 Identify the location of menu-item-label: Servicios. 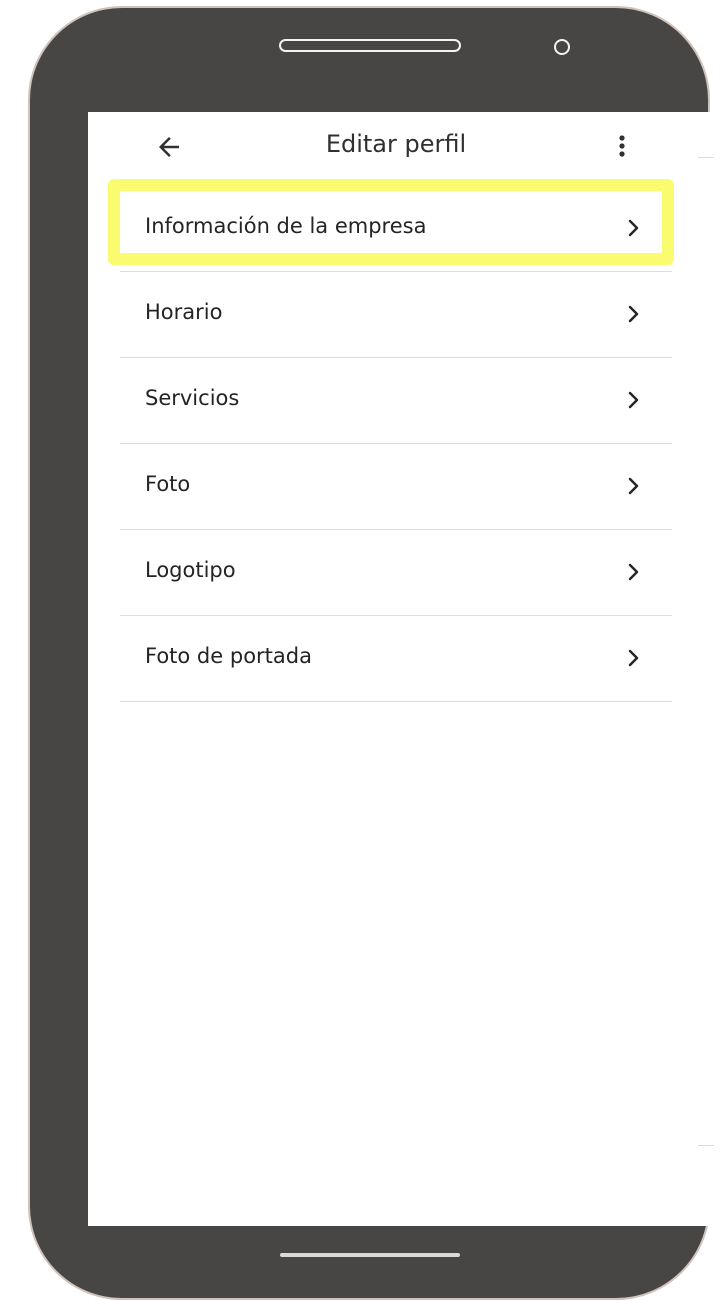
(192, 398).